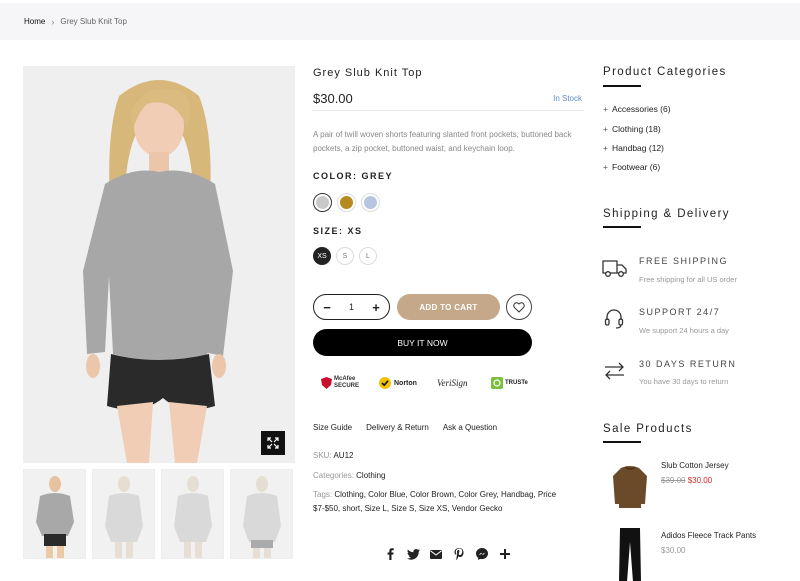 Image resolution: width=800 pixels, height=581 pixels. I want to click on sale-product-image-jersey, so click(630, 488).